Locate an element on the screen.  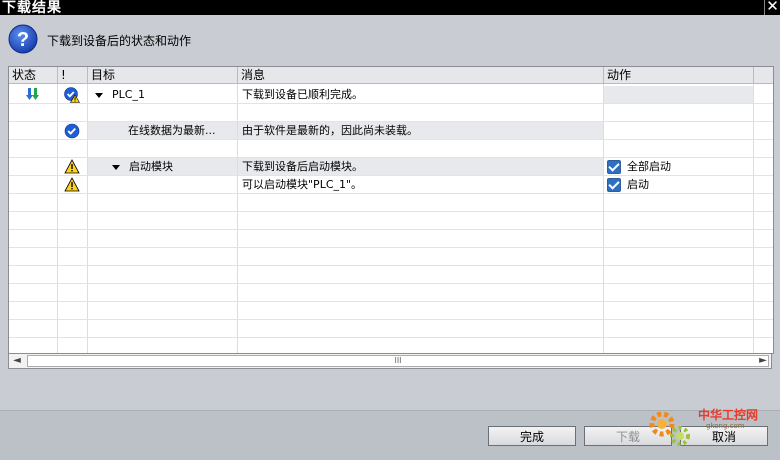
cancel-button: 取消 is located at coordinates (724, 436).